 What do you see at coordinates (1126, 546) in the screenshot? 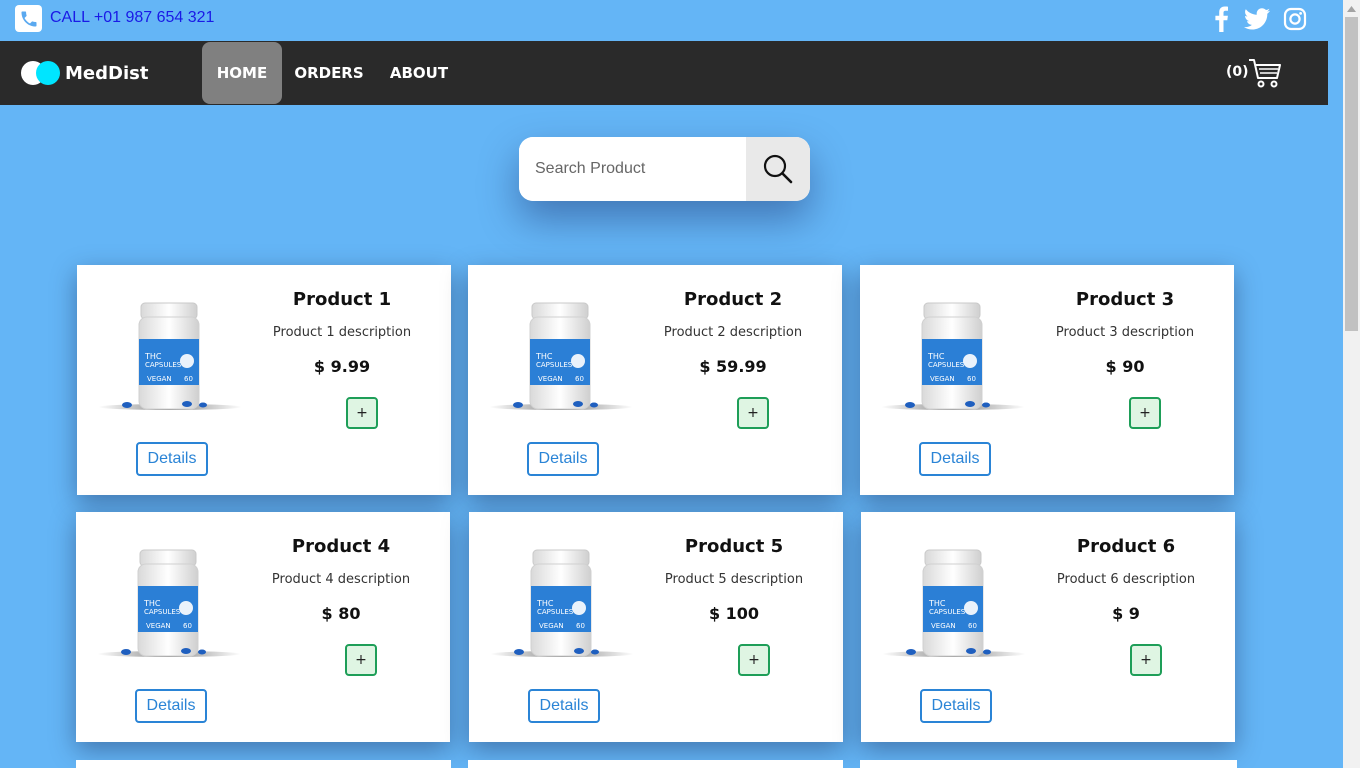
I see `product-title: Product 6` at bounding box center [1126, 546].